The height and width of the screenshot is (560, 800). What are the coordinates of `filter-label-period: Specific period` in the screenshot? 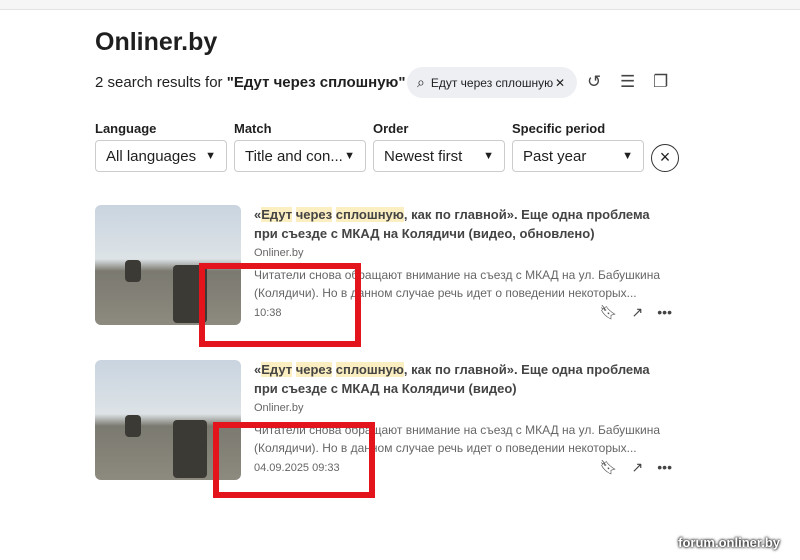 It's located at (559, 128).